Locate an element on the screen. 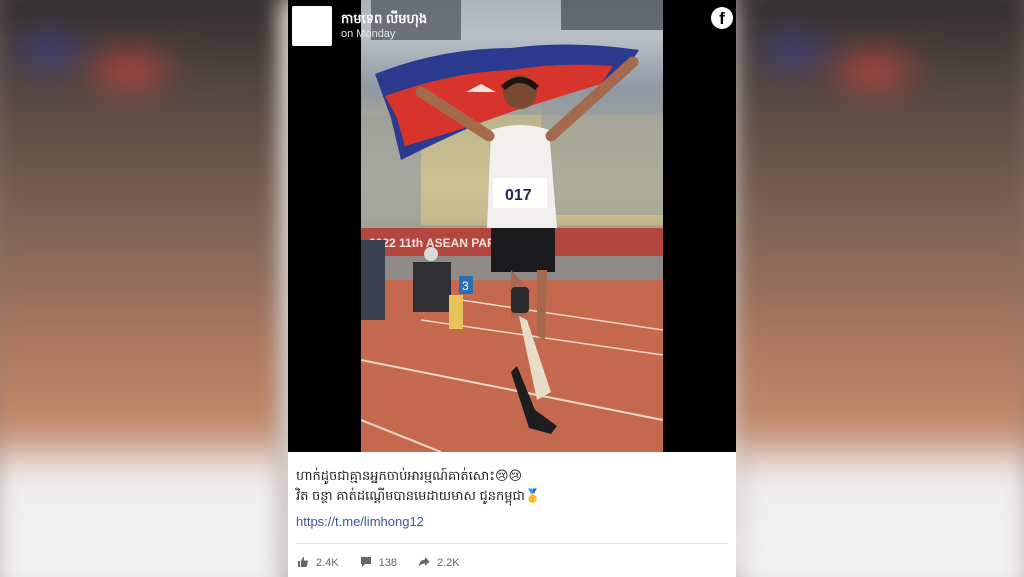 The width and height of the screenshot is (1024, 577). race-bib-number: 017 is located at coordinates (518, 195).